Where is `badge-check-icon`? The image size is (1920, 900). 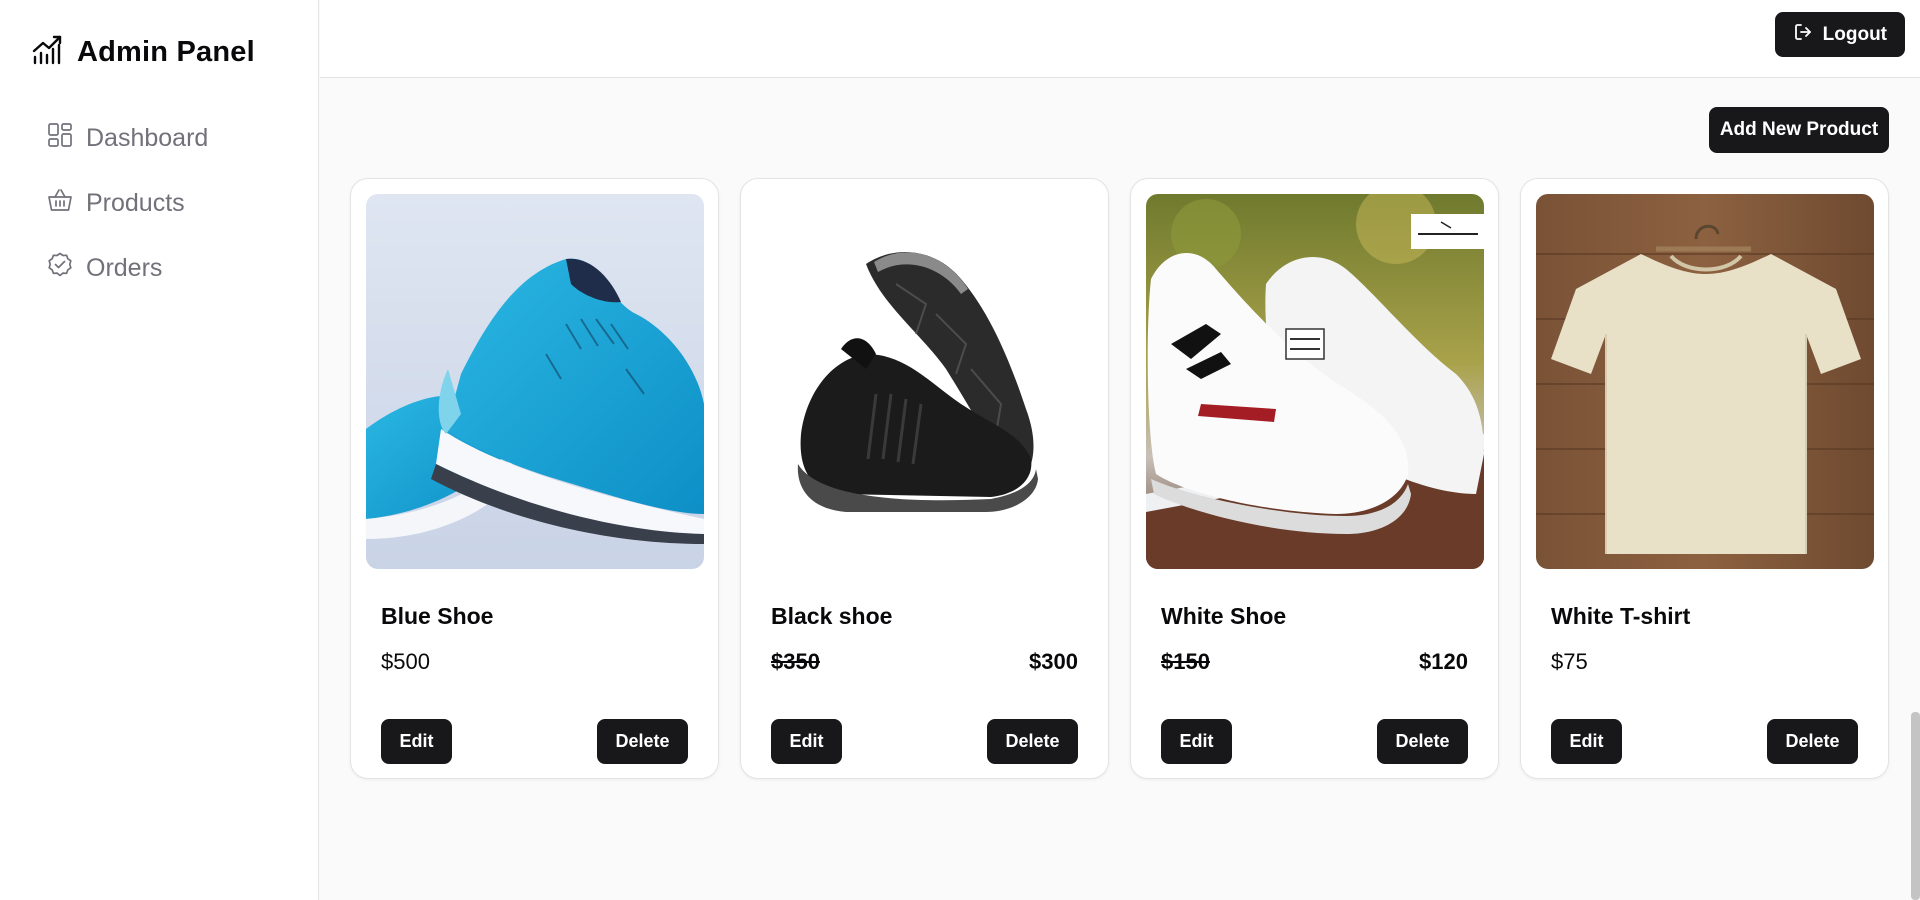
badge-check-icon is located at coordinates (60, 268).